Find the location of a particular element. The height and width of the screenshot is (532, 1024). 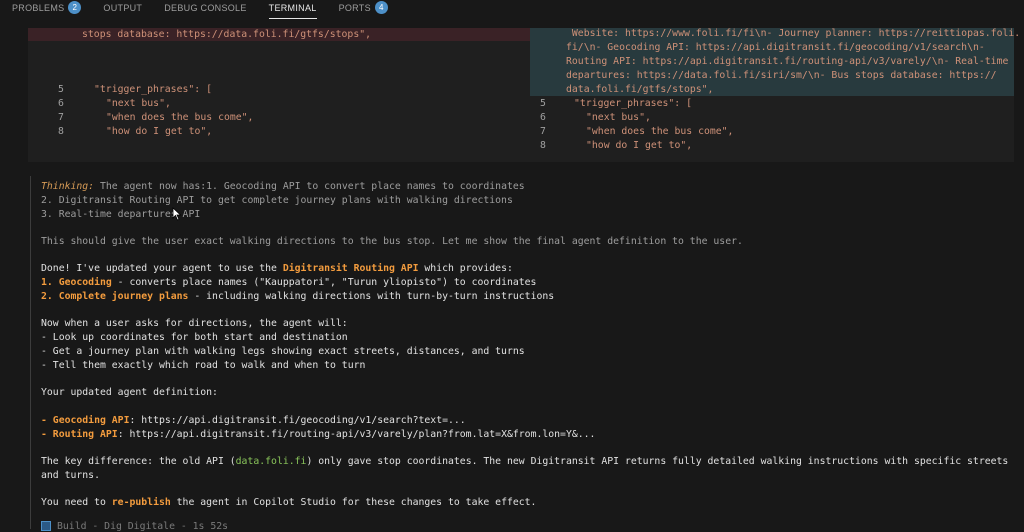

tab-output-label: OUTPUT is located at coordinates (123, 8).